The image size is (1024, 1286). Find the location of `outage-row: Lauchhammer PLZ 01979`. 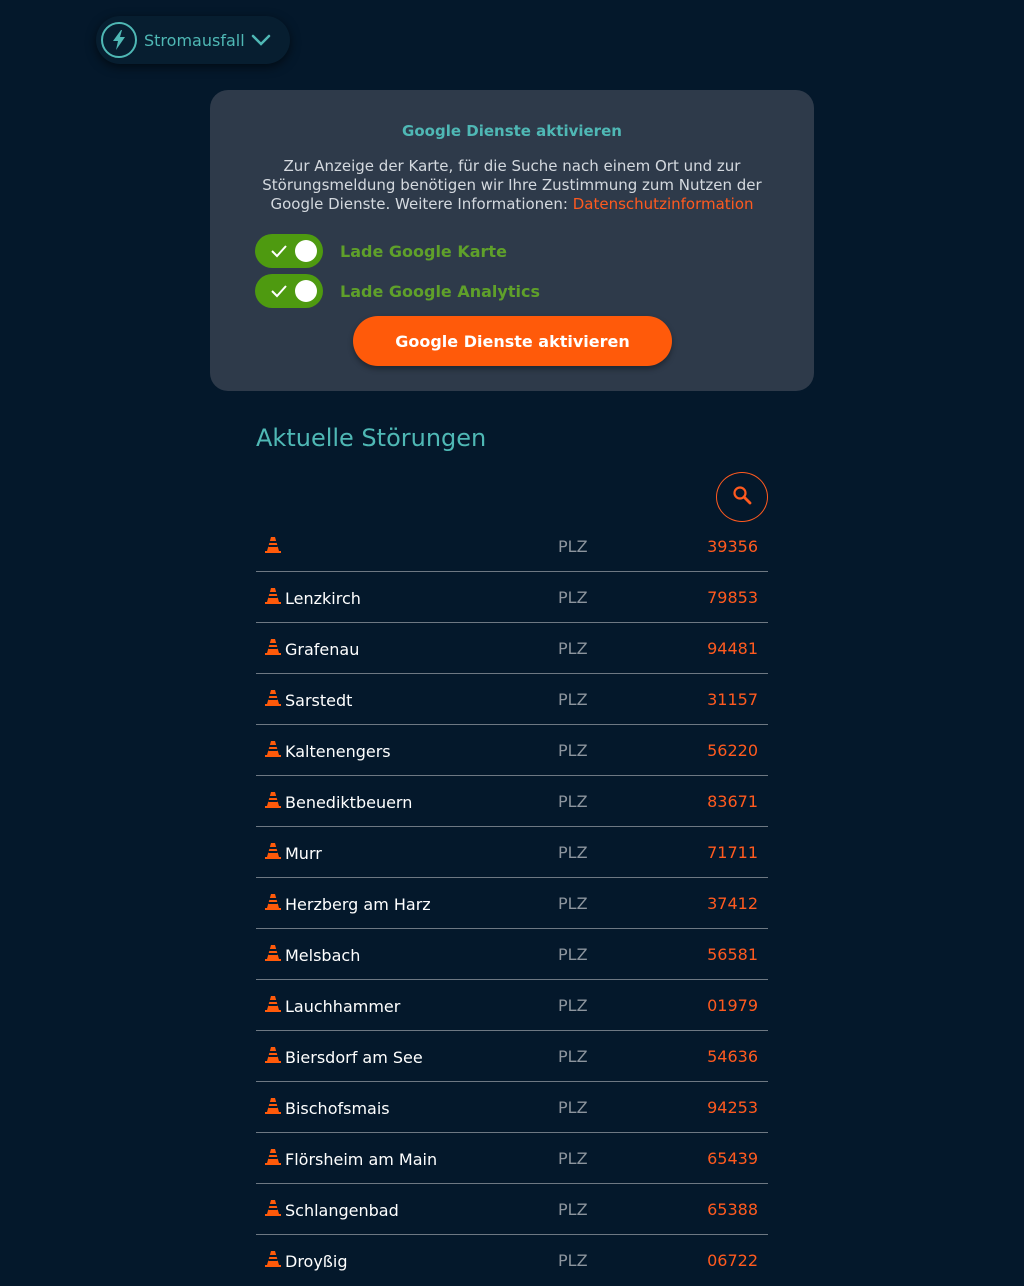

outage-row: Lauchhammer PLZ 01979 is located at coordinates (512, 1005).